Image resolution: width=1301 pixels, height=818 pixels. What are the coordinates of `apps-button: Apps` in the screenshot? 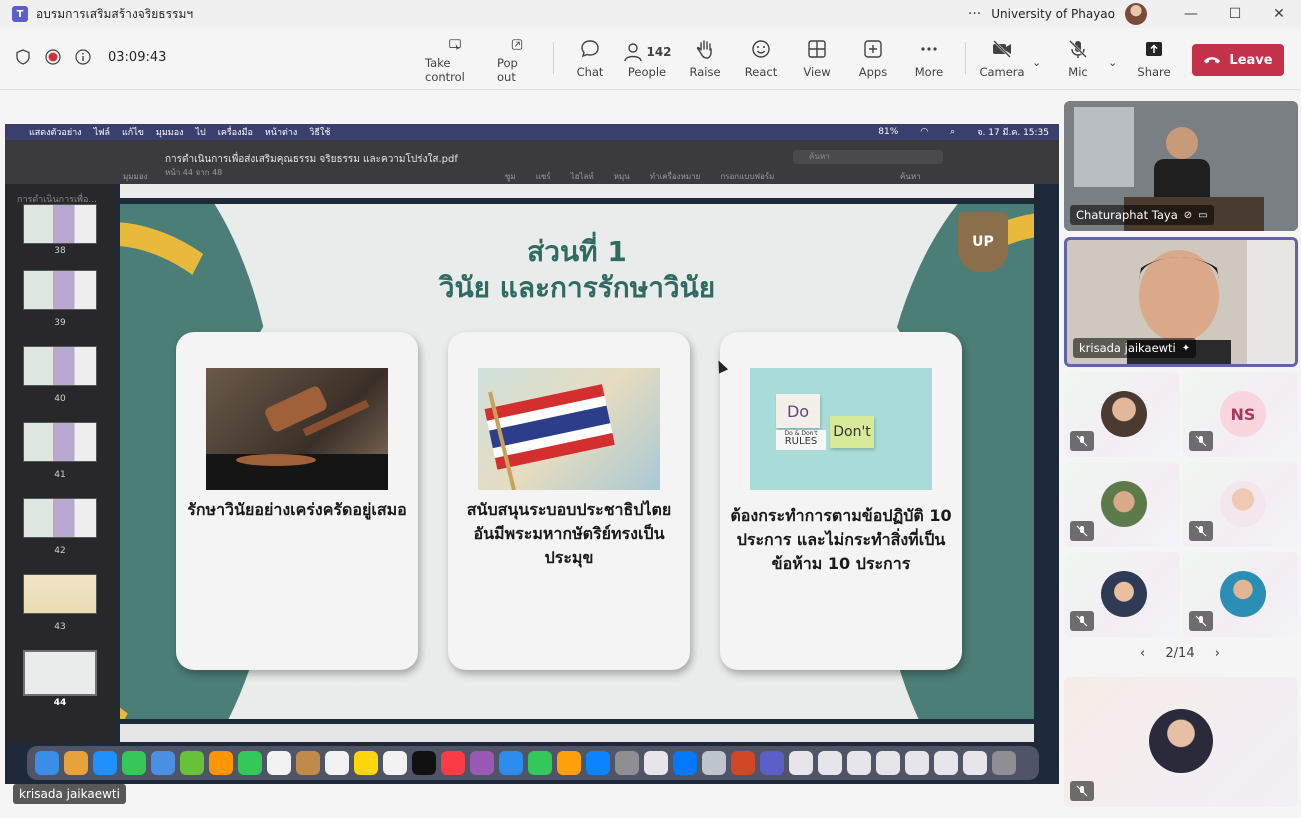 It's located at (873, 61).